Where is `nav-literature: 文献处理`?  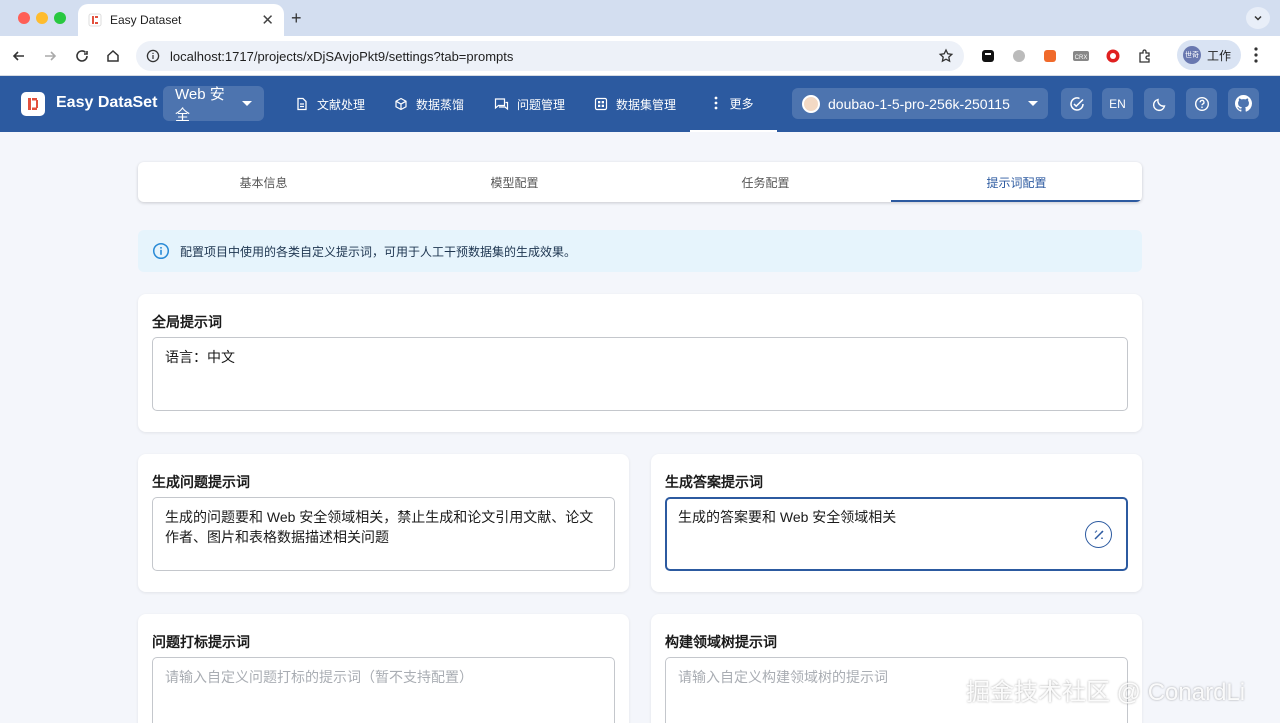
nav-literature: 文献处理 is located at coordinates (330, 104).